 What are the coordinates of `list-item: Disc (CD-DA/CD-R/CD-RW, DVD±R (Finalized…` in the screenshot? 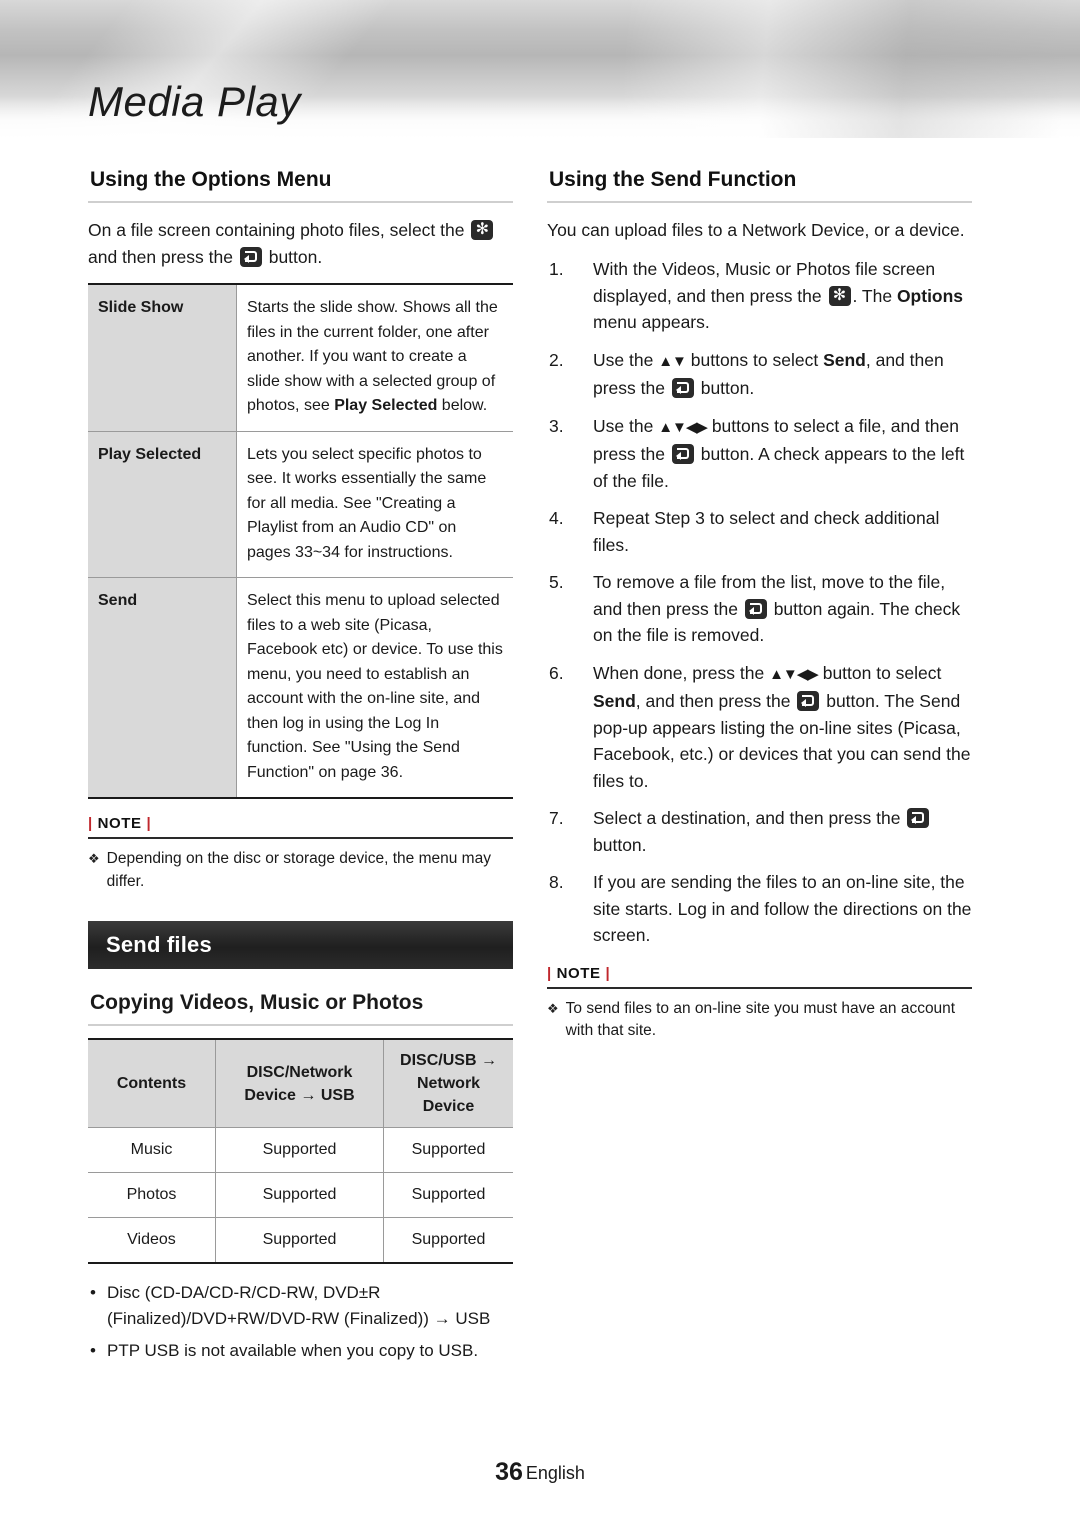 It's located at (300, 1306).